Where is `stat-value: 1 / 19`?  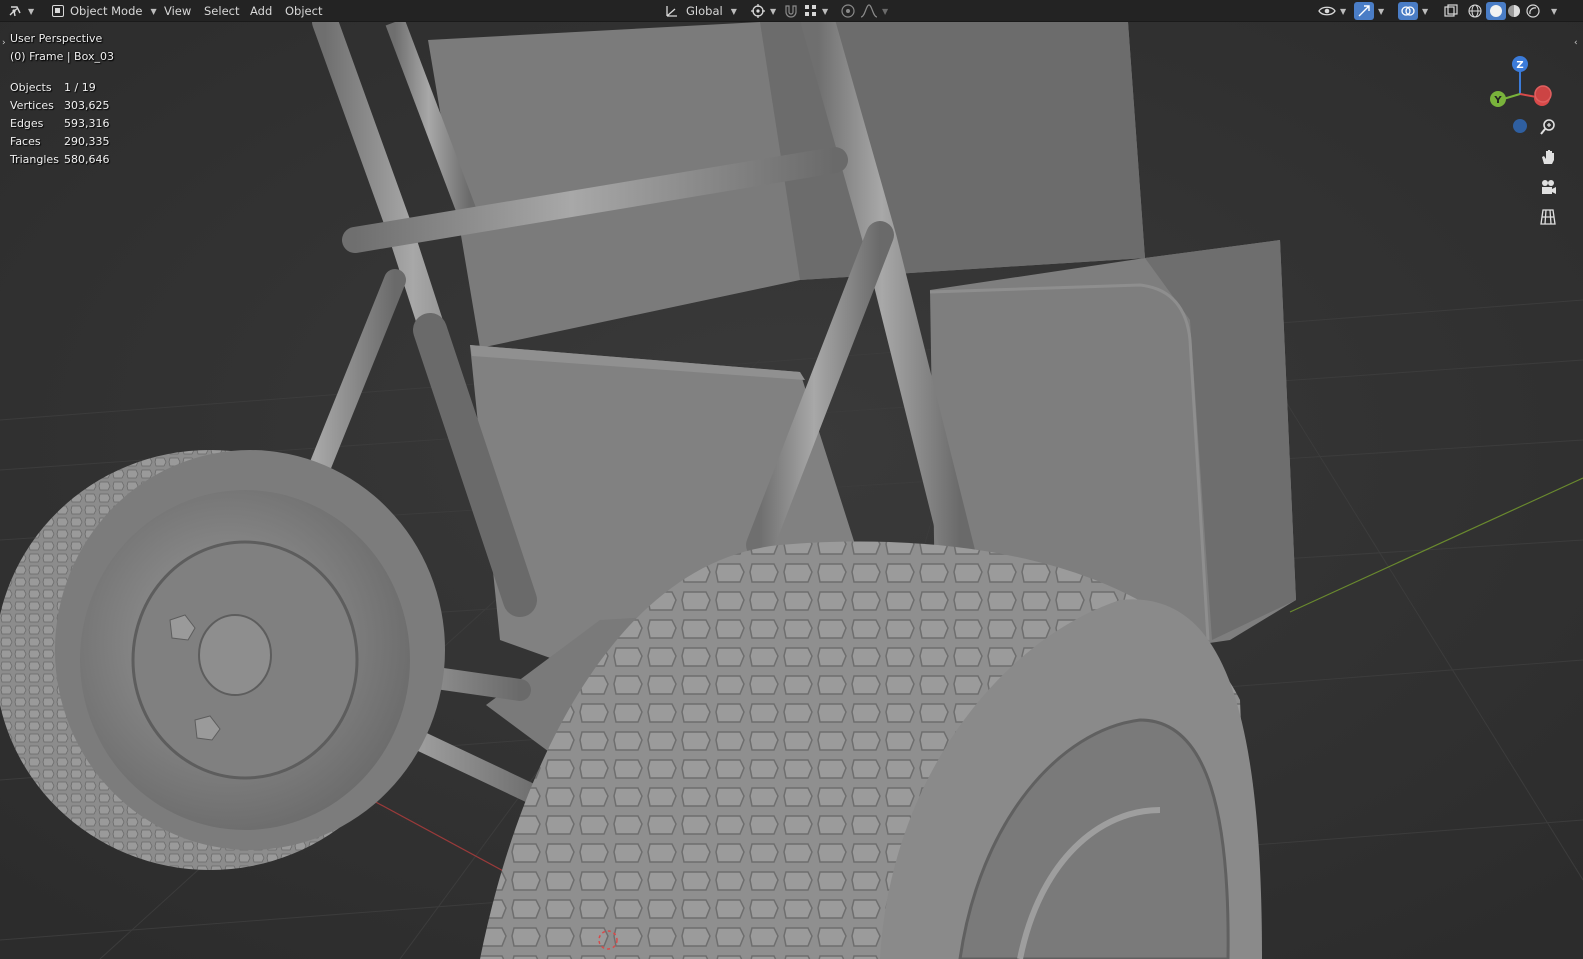 stat-value: 1 / 19 is located at coordinates (80, 87).